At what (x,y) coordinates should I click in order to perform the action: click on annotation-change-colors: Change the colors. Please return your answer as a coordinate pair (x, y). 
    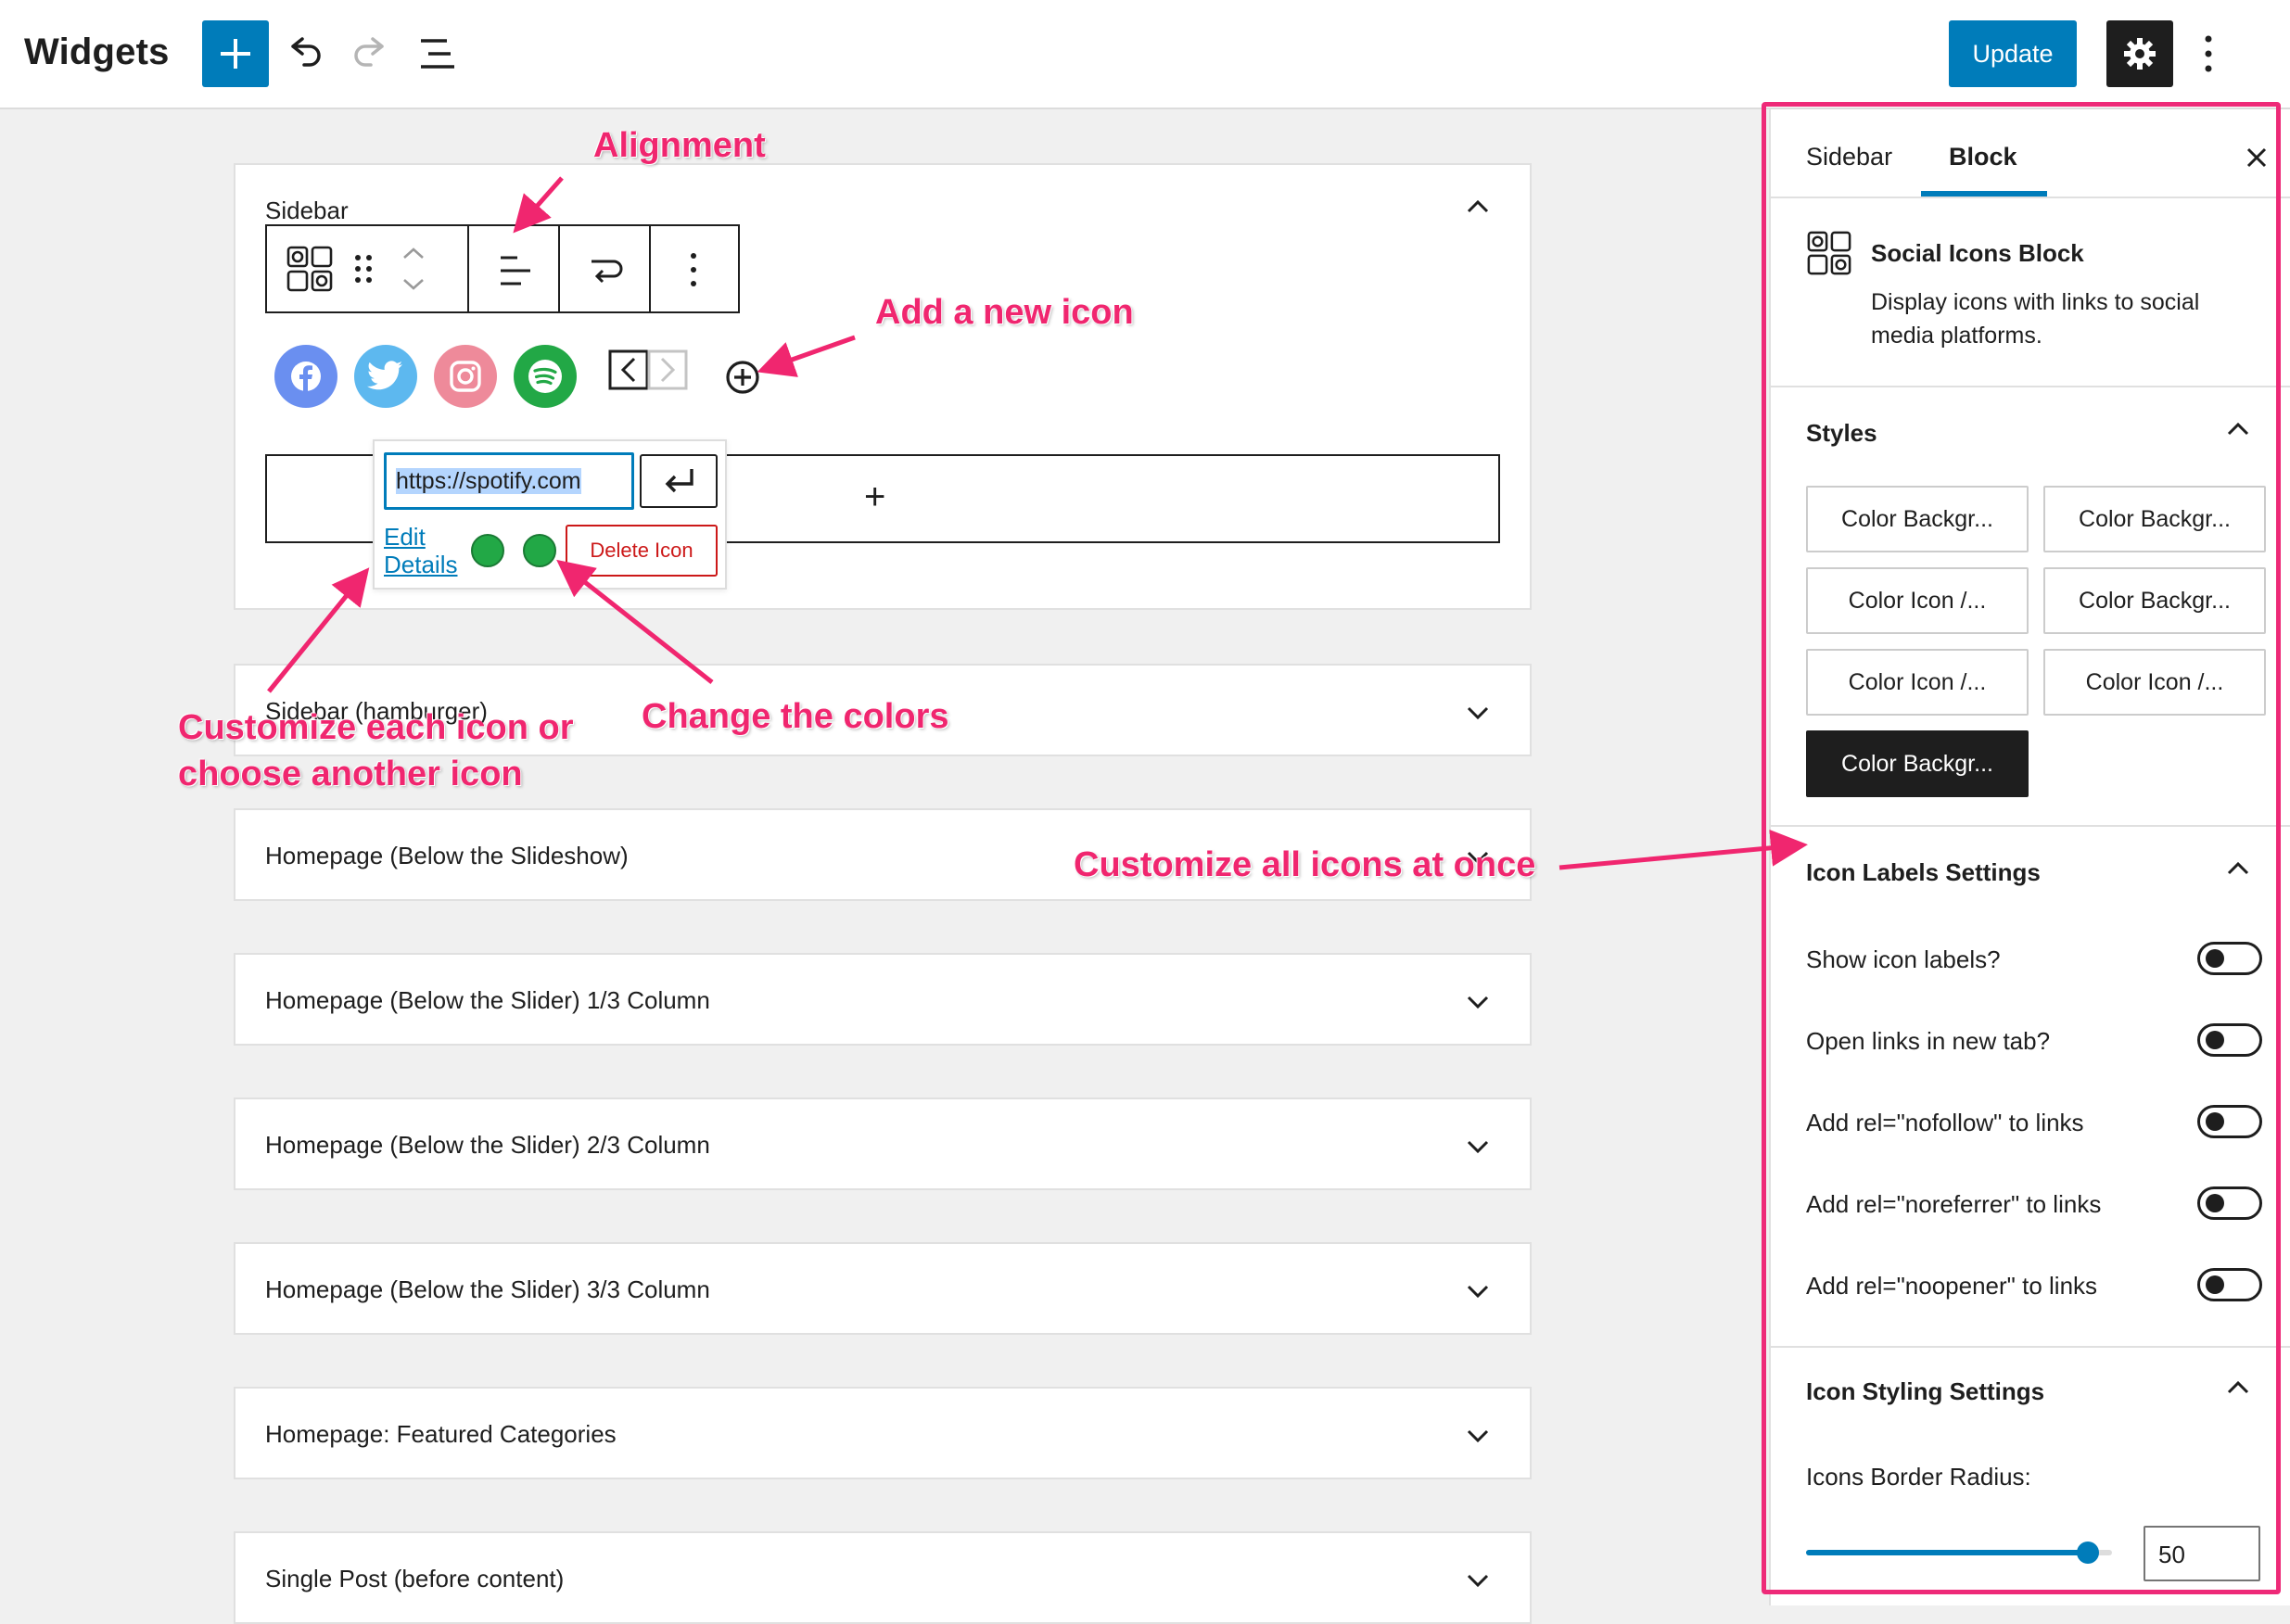
    Looking at the image, I should click on (795, 716).